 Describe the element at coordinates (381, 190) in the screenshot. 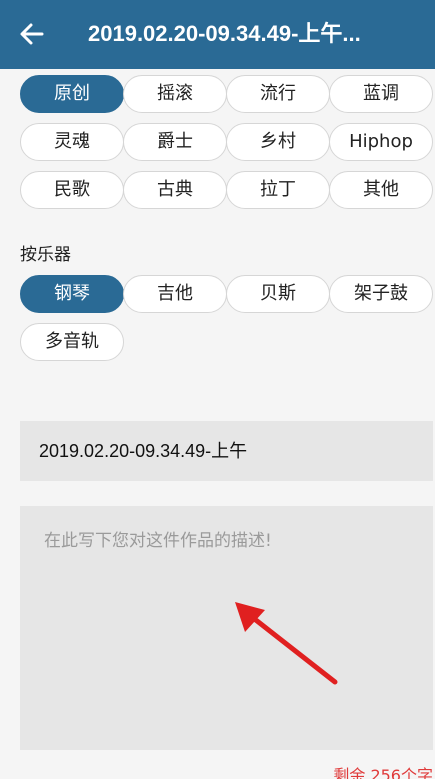

I see `genre-chip-other: 其他` at that location.